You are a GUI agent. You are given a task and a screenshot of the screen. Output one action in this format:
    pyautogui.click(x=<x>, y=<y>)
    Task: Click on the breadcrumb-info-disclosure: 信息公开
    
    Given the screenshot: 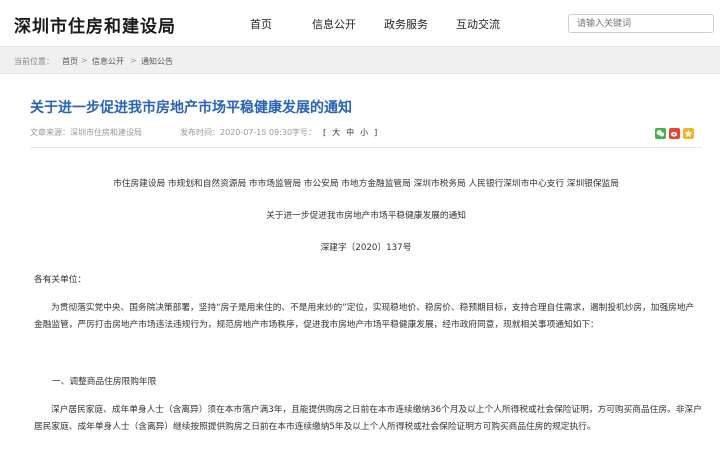 What is the action you would take?
    pyautogui.click(x=108, y=61)
    